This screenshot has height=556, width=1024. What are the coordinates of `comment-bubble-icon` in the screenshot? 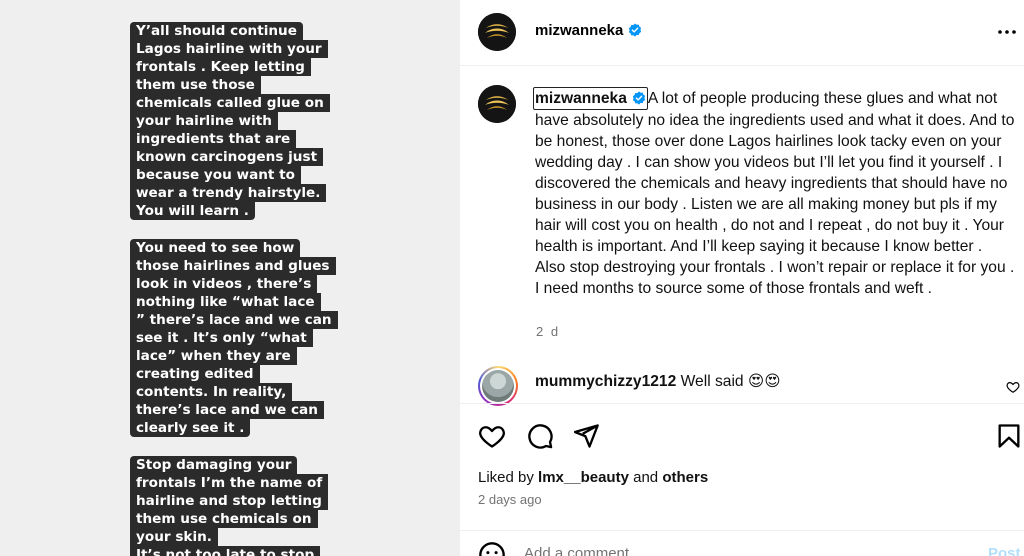 It's located at (540, 436).